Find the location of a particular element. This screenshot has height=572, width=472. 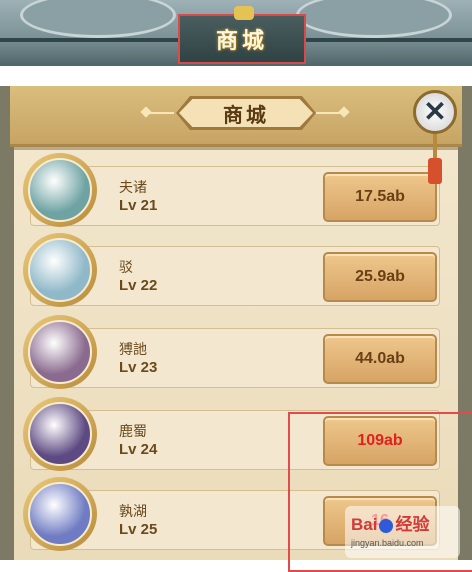

shop-tab-label: 商城 is located at coordinates (241, 40).